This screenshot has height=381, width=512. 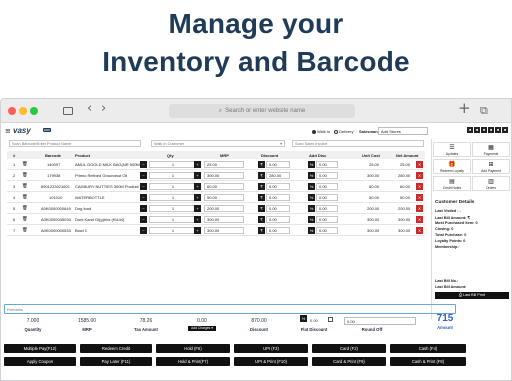 I want to click on customer-select: Walk In Customer ▾, so click(x=218, y=143).